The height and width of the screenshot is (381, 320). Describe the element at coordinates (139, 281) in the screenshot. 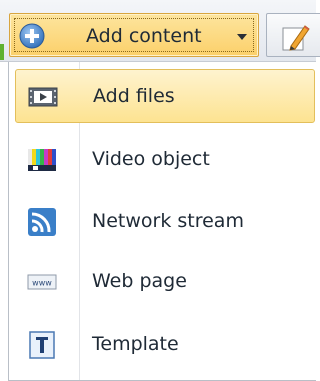

I see `menu-item-label: Web page` at that location.